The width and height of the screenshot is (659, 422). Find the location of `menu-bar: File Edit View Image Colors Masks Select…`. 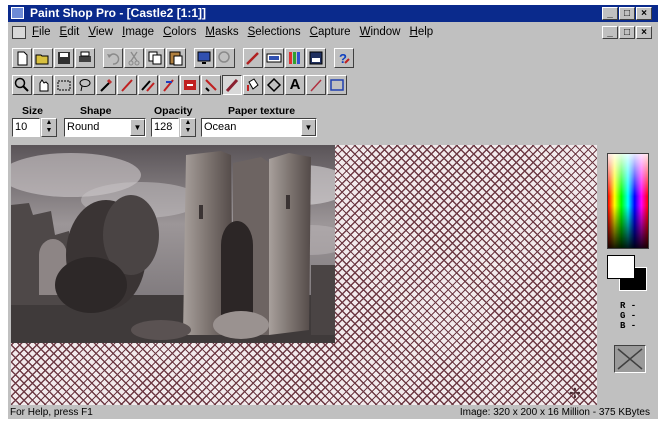

menu-bar: File Edit View Image Colors Masks Select… is located at coordinates (333, 33).